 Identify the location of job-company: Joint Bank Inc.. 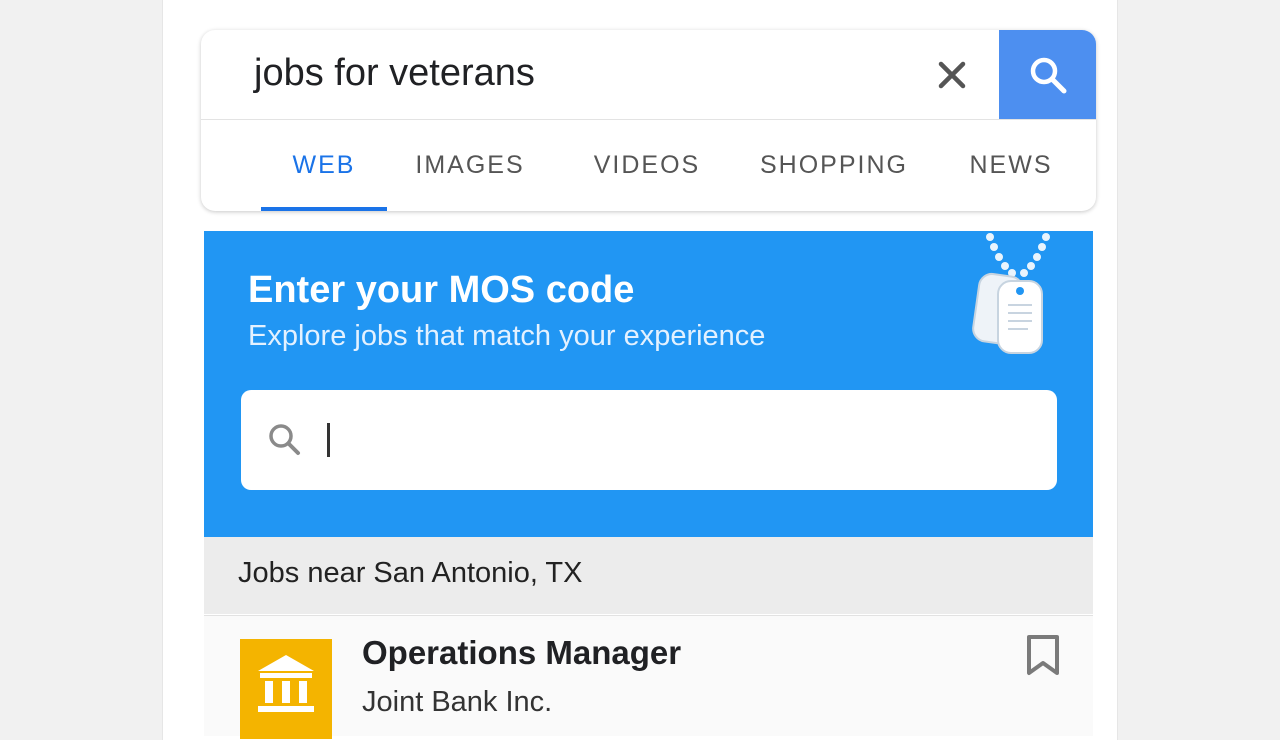
(457, 702).